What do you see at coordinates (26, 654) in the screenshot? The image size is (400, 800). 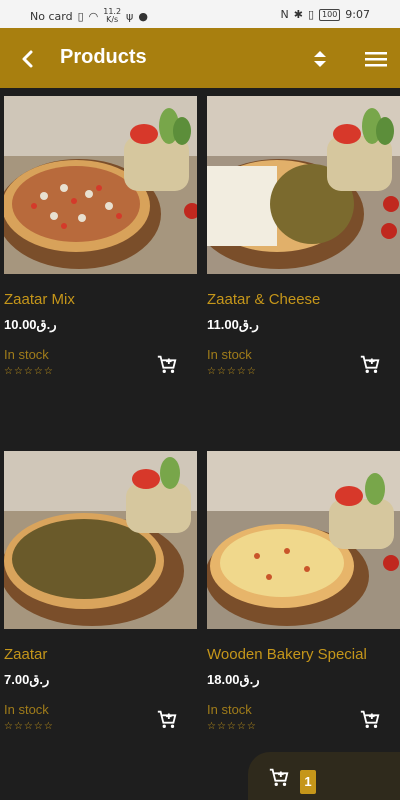 I see `product-name: Zaatar` at bounding box center [26, 654].